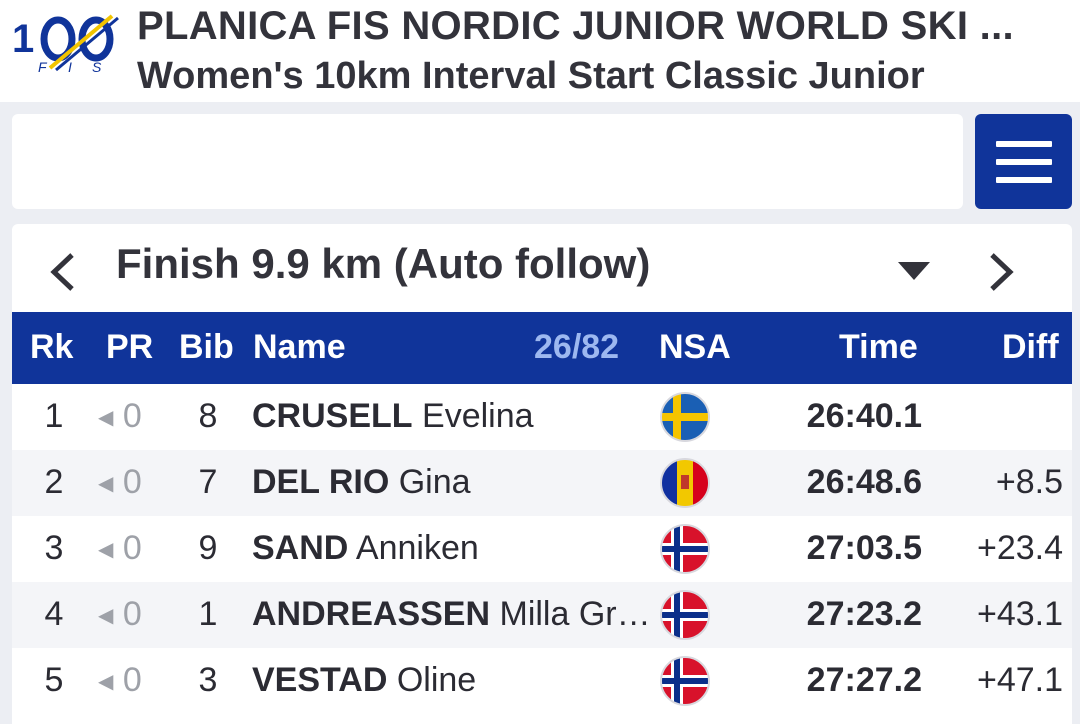 The height and width of the screenshot is (724, 1080). Describe the element at coordinates (864, 482) in the screenshot. I see `time-cell: 26:48.6` at that location.